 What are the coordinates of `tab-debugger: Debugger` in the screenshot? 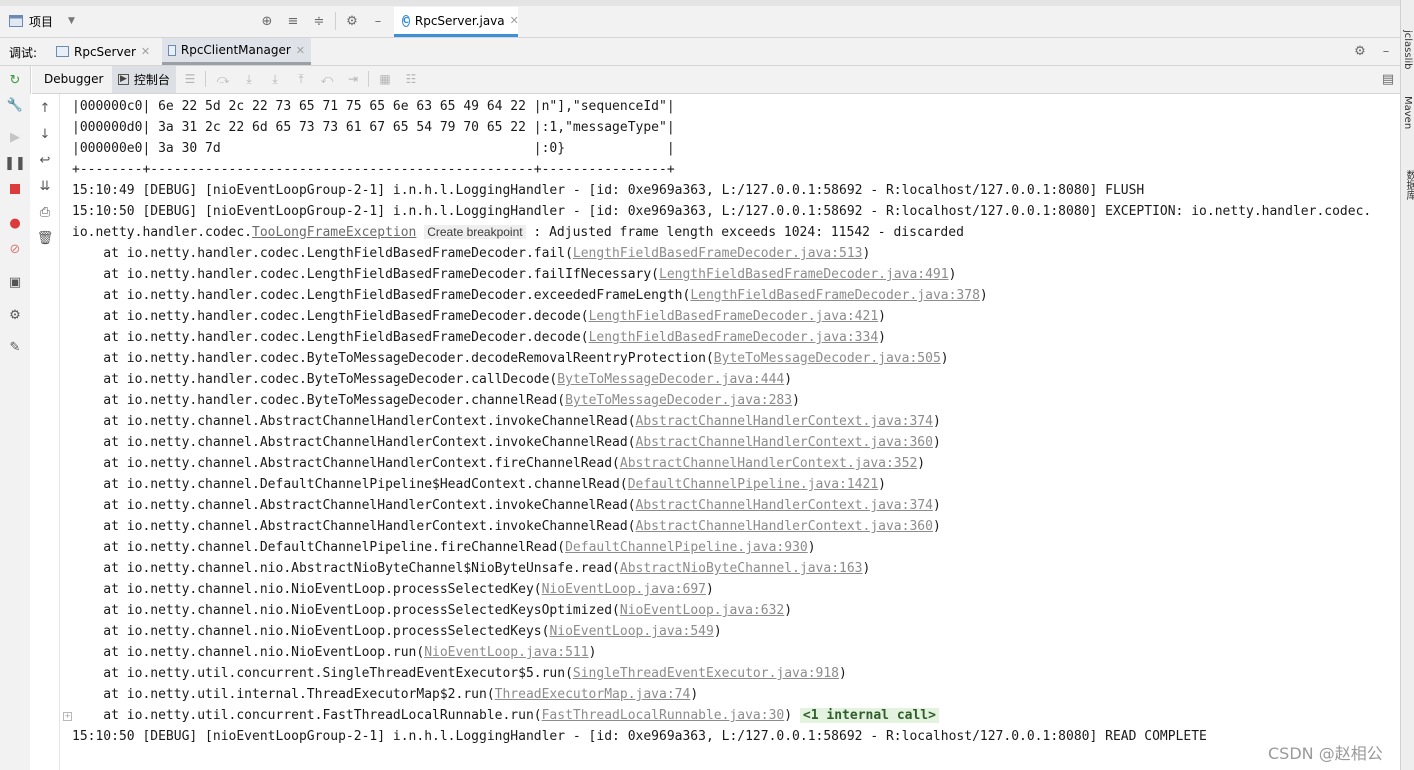 It's located at (73, 79).